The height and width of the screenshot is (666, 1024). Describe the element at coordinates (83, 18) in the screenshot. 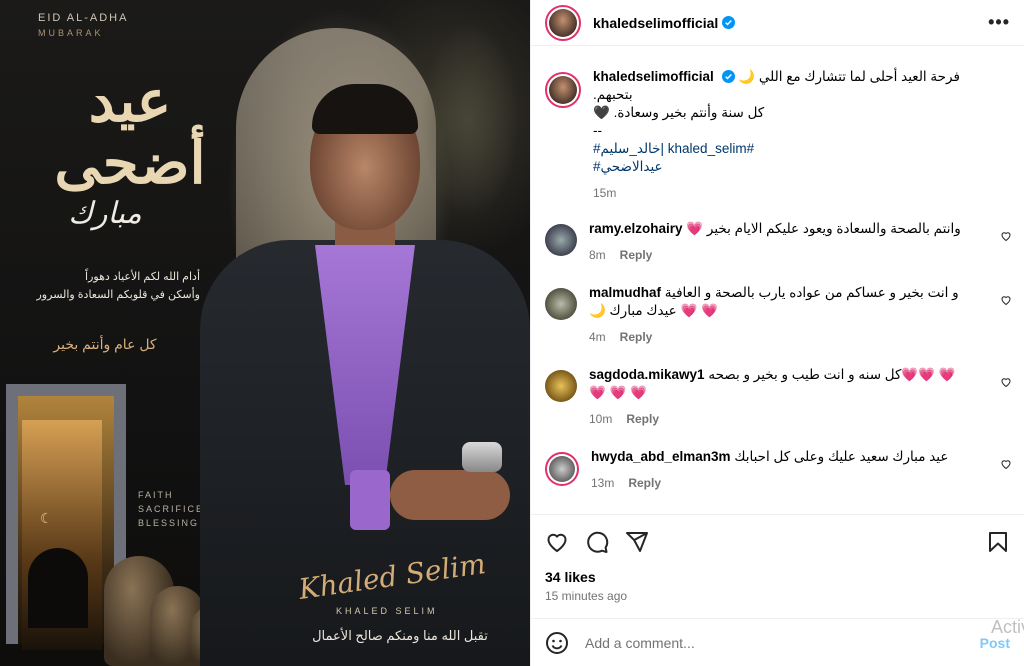

I see `eid-en-title: EID AL-ADHA` at that location.